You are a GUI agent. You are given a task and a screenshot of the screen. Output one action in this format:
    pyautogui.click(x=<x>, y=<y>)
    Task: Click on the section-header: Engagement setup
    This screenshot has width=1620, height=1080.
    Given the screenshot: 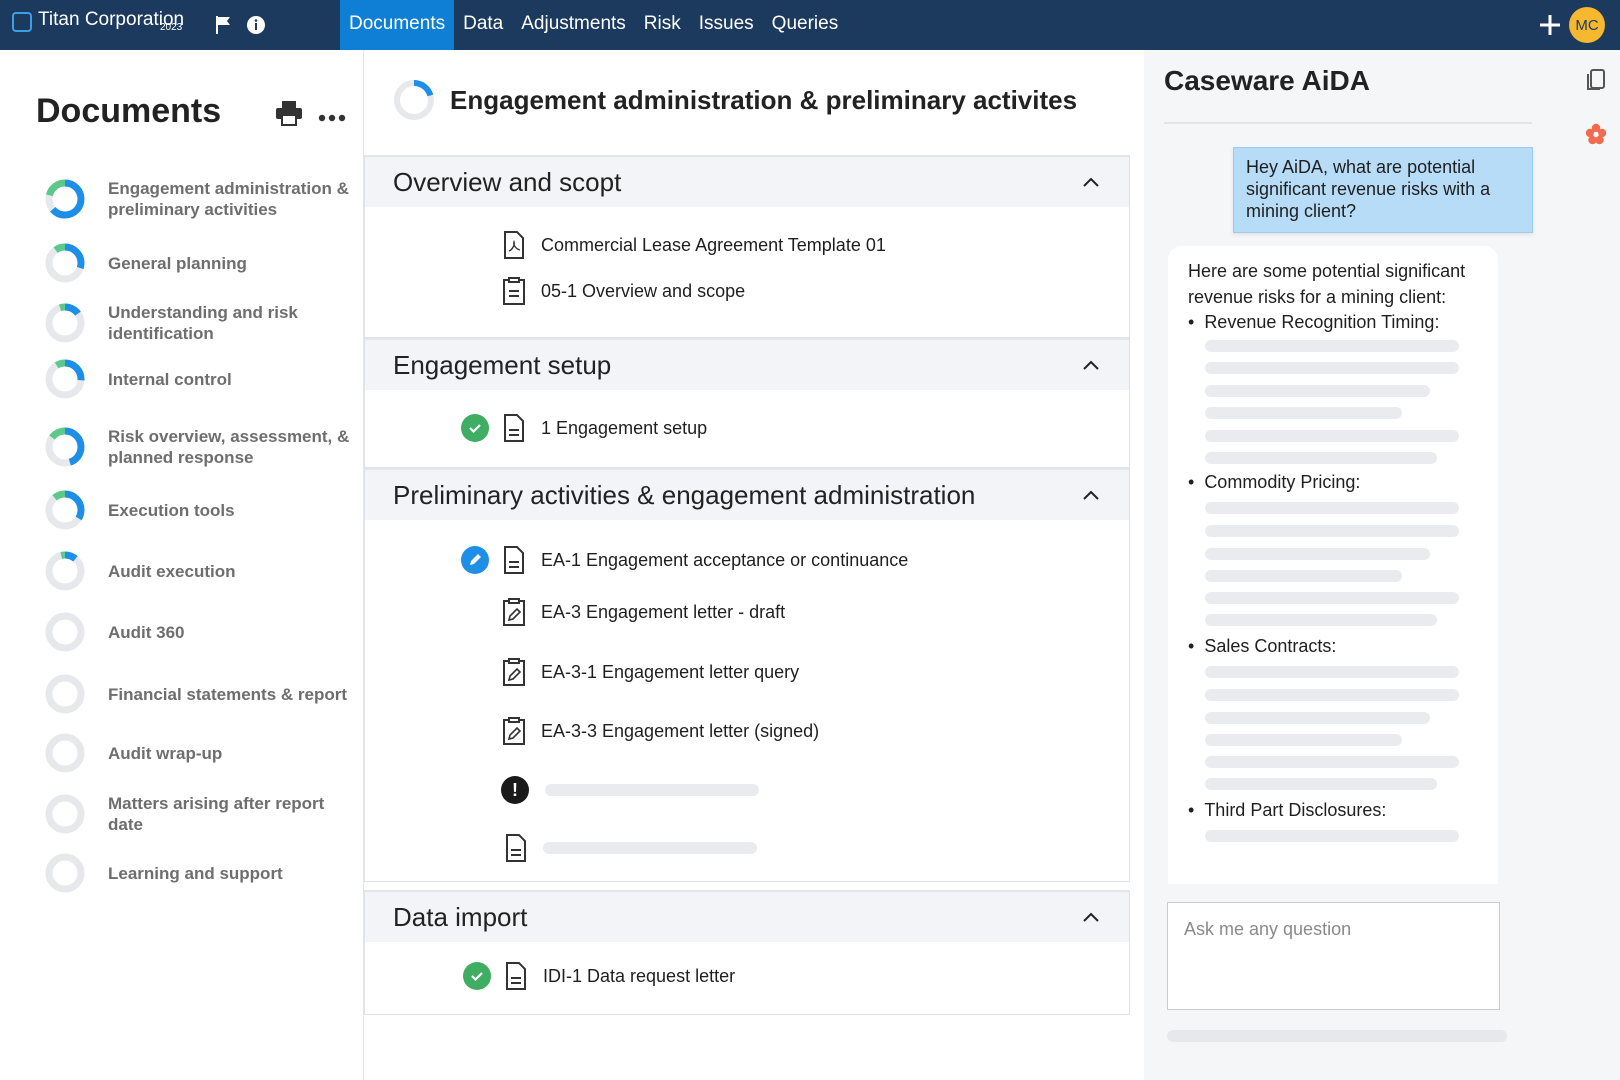 What is the action you would take?
    pyautogui.click(x=747, y=364)
    